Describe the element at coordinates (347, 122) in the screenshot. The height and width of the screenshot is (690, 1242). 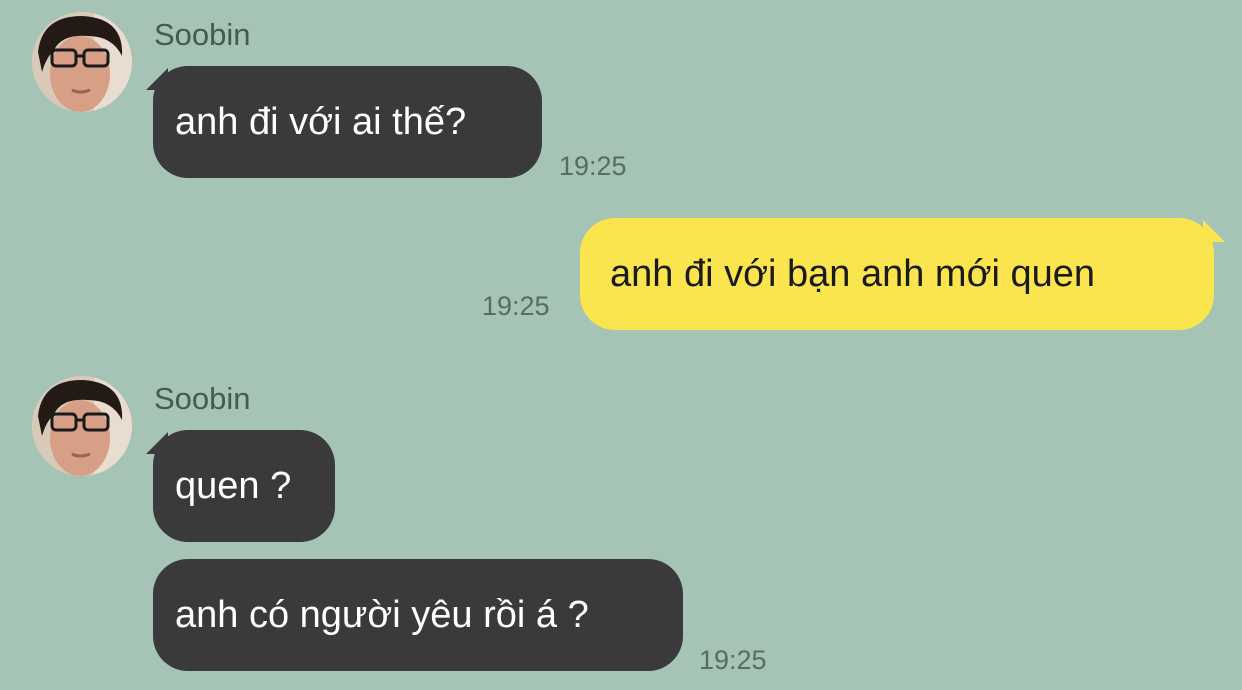
I see `incoming-message-bubble: anh đi với ai thế?` at that location.